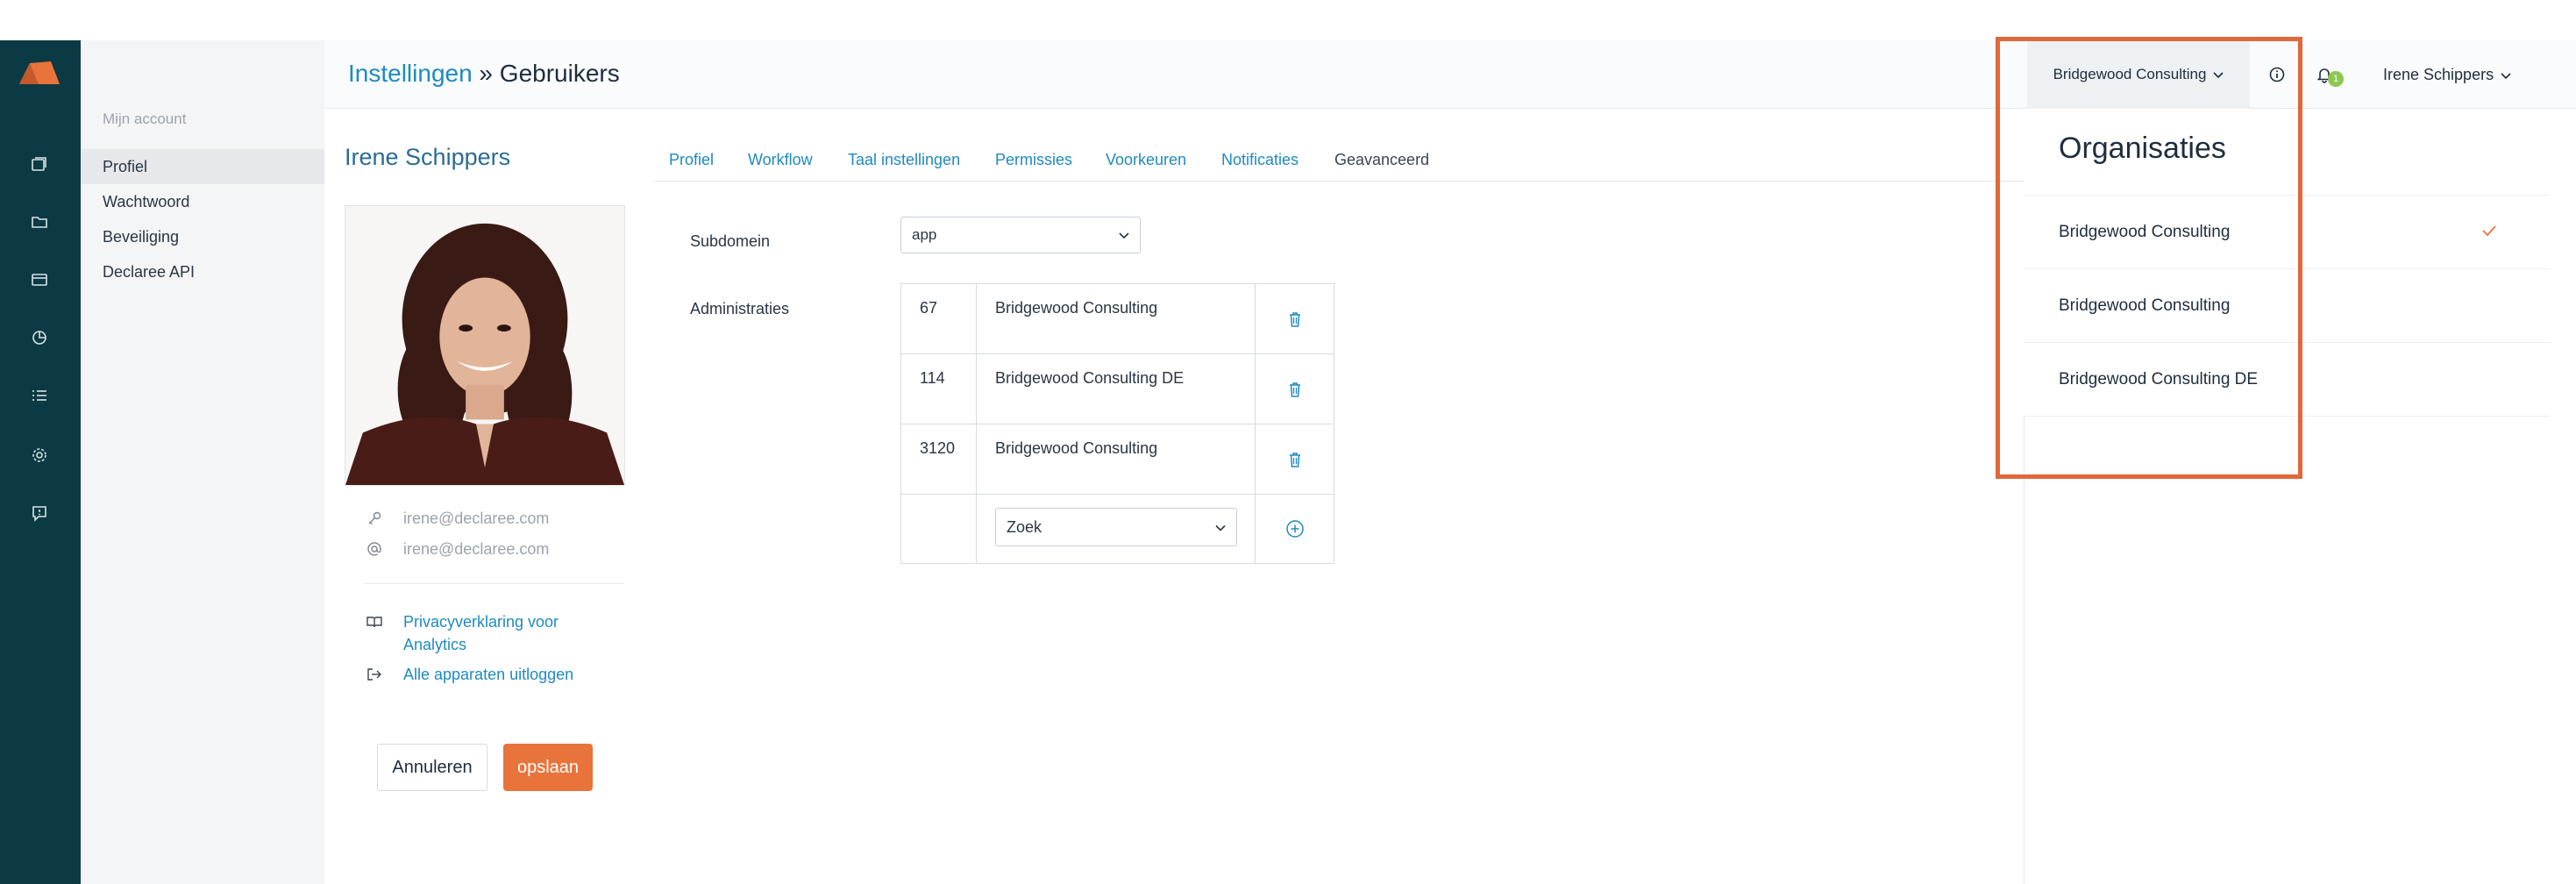 The height and width of the screenshot is (884, 2576). What do you see at coordinates (2489, 232) in the screenshot?
I see `checkmark-icon` at bounding box center [2489, 232].